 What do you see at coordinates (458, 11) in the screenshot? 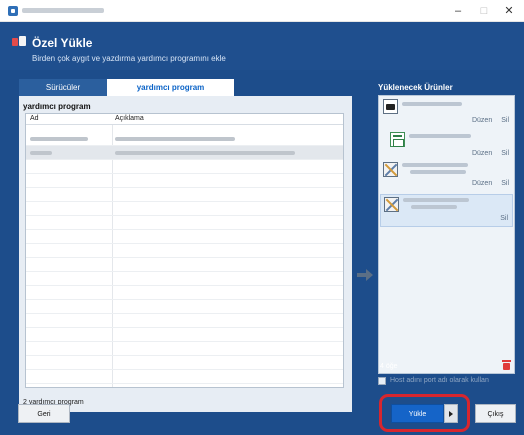
I see `minimize-icon: –` at bounding box center [458, 11].